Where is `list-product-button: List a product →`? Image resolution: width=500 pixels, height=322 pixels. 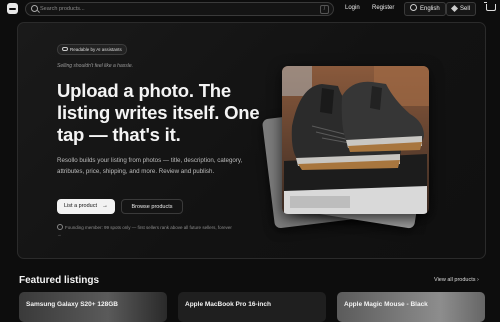
list-product-button: List a product → is located at coordinates (86, 206).